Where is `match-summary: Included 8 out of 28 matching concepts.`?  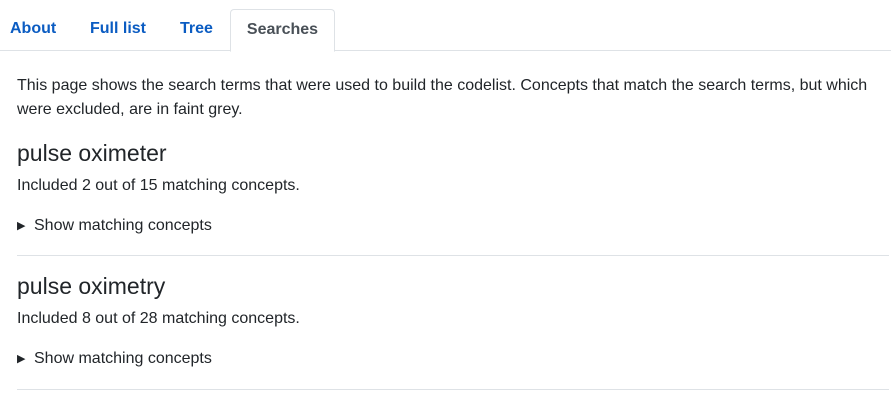
match-summary: Included 8 out of 28 matching concepts. is located at coordinates (158, 318).